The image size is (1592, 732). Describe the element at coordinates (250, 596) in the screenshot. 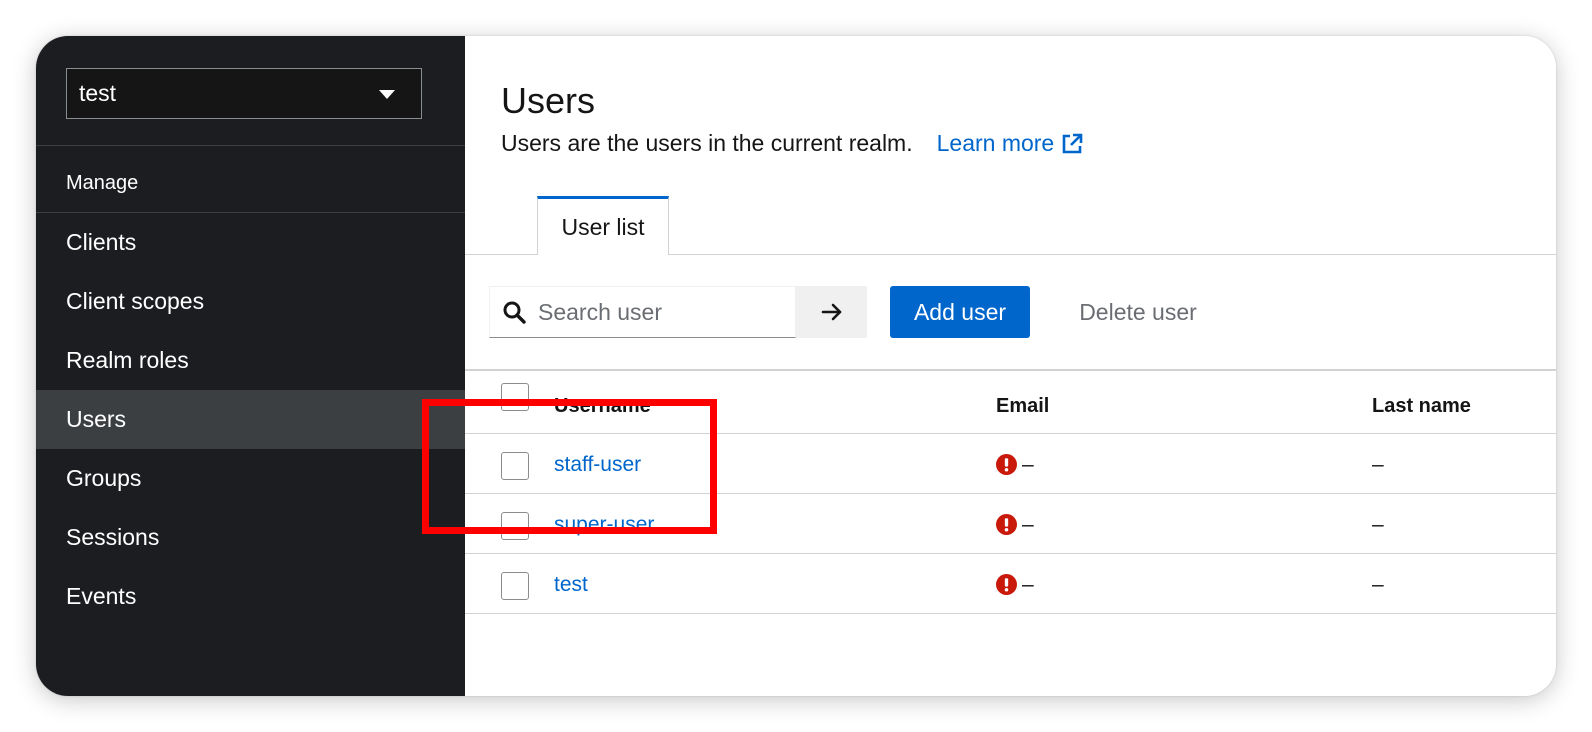

I see `sidebar-item-events: Events` at that location.